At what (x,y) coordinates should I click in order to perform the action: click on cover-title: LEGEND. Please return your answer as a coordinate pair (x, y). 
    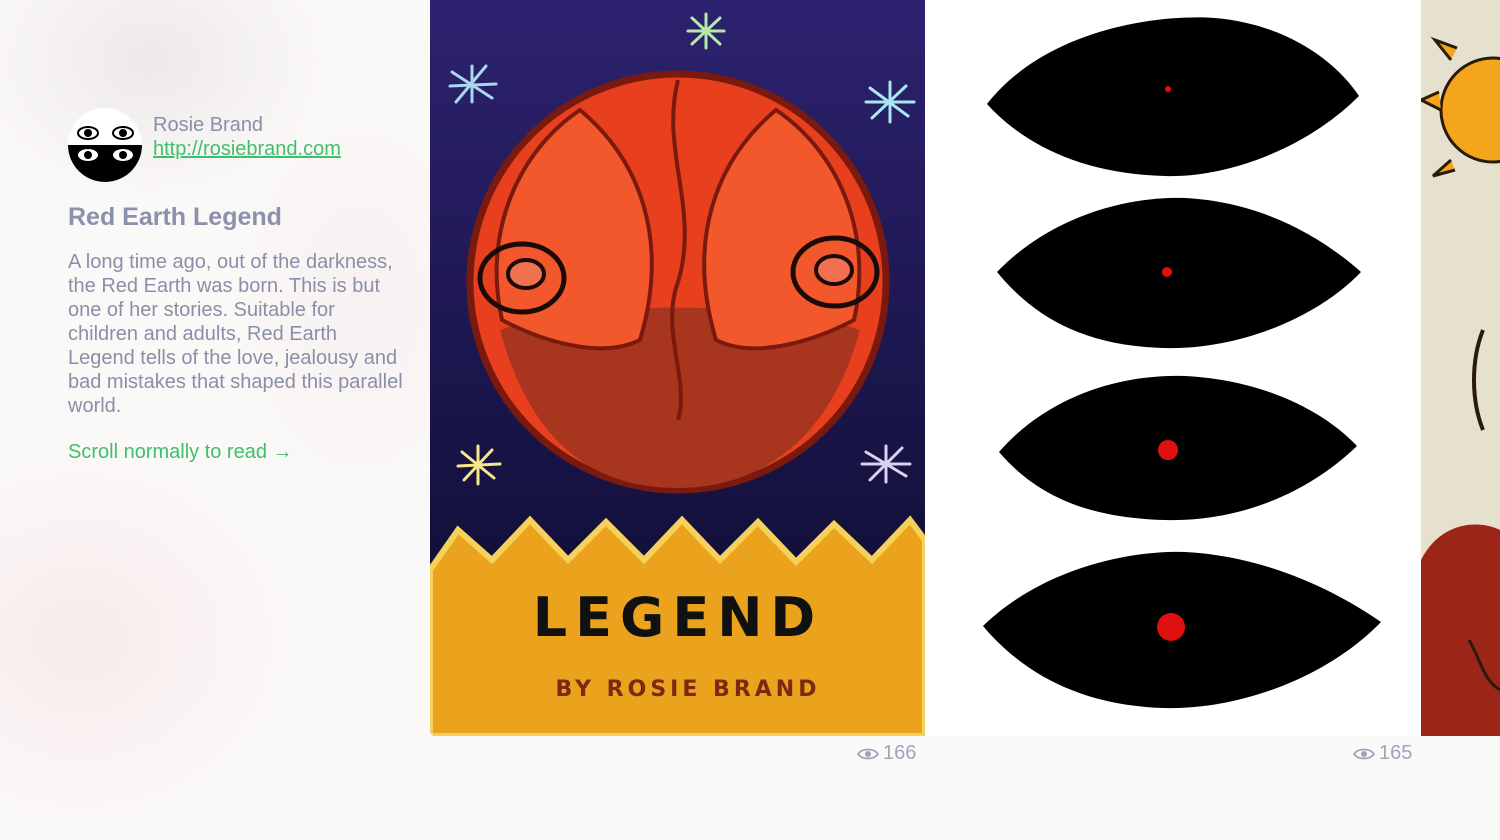
    Looking at the image, I should click on (678, 617).